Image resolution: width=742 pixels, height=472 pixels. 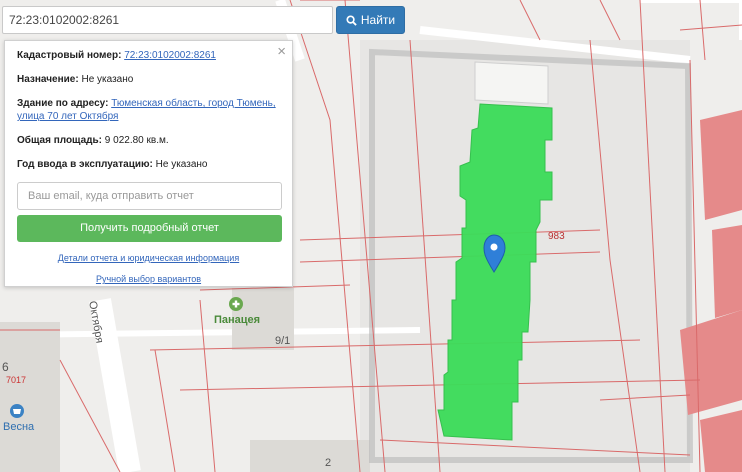 What do you see at coordinates (136, 140) in the screenshot?
I see `area-value: 9 022.80 кв.м.` at bounding box center [136, 140].